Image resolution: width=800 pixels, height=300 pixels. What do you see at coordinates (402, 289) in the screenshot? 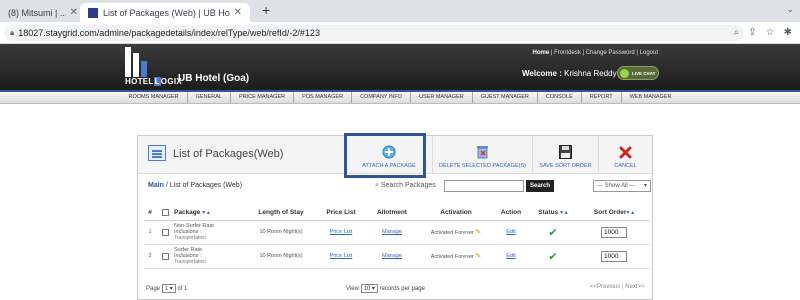
I see `records-label: records per page` at bounding box center [402, 289].